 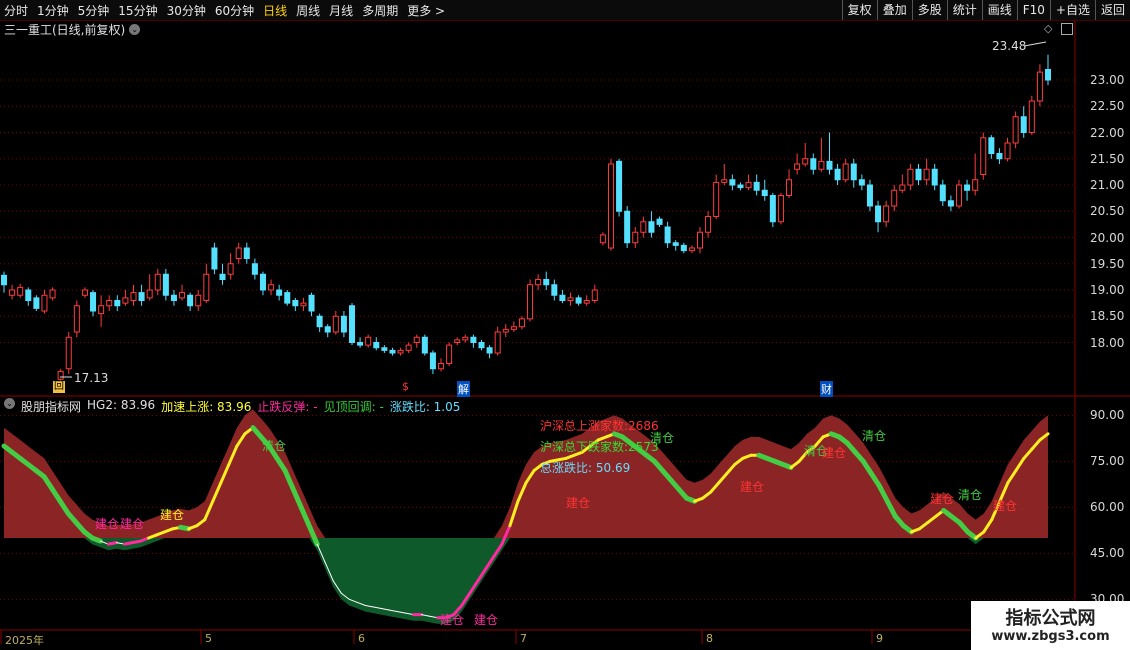 I want to click on event-marker-1: 回, so click(x=59, y=387).